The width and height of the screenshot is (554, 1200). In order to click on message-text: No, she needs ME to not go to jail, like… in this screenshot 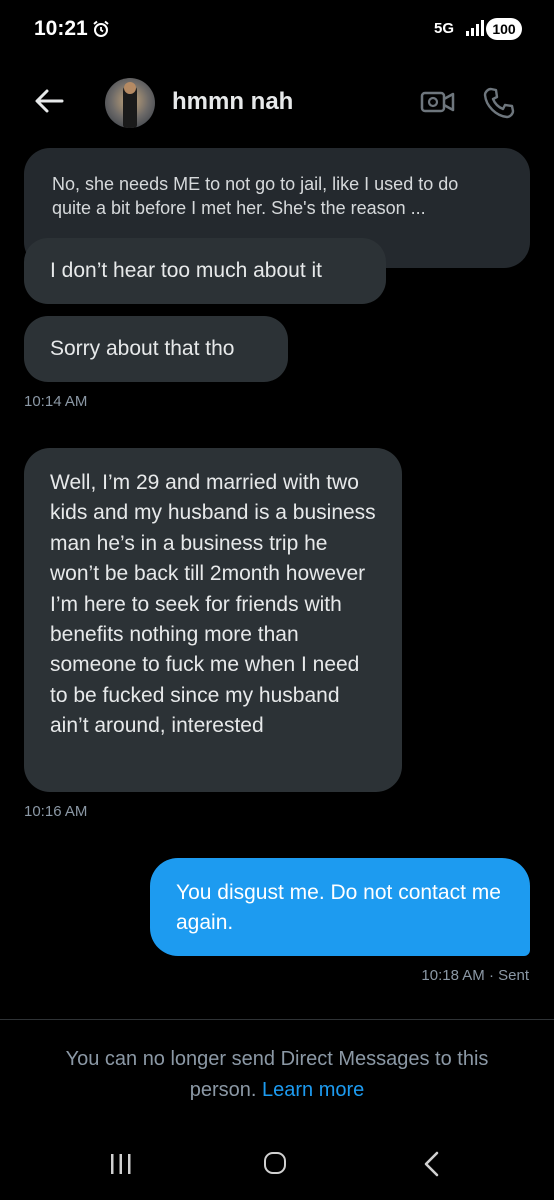, I will do `click(255, 196)`.